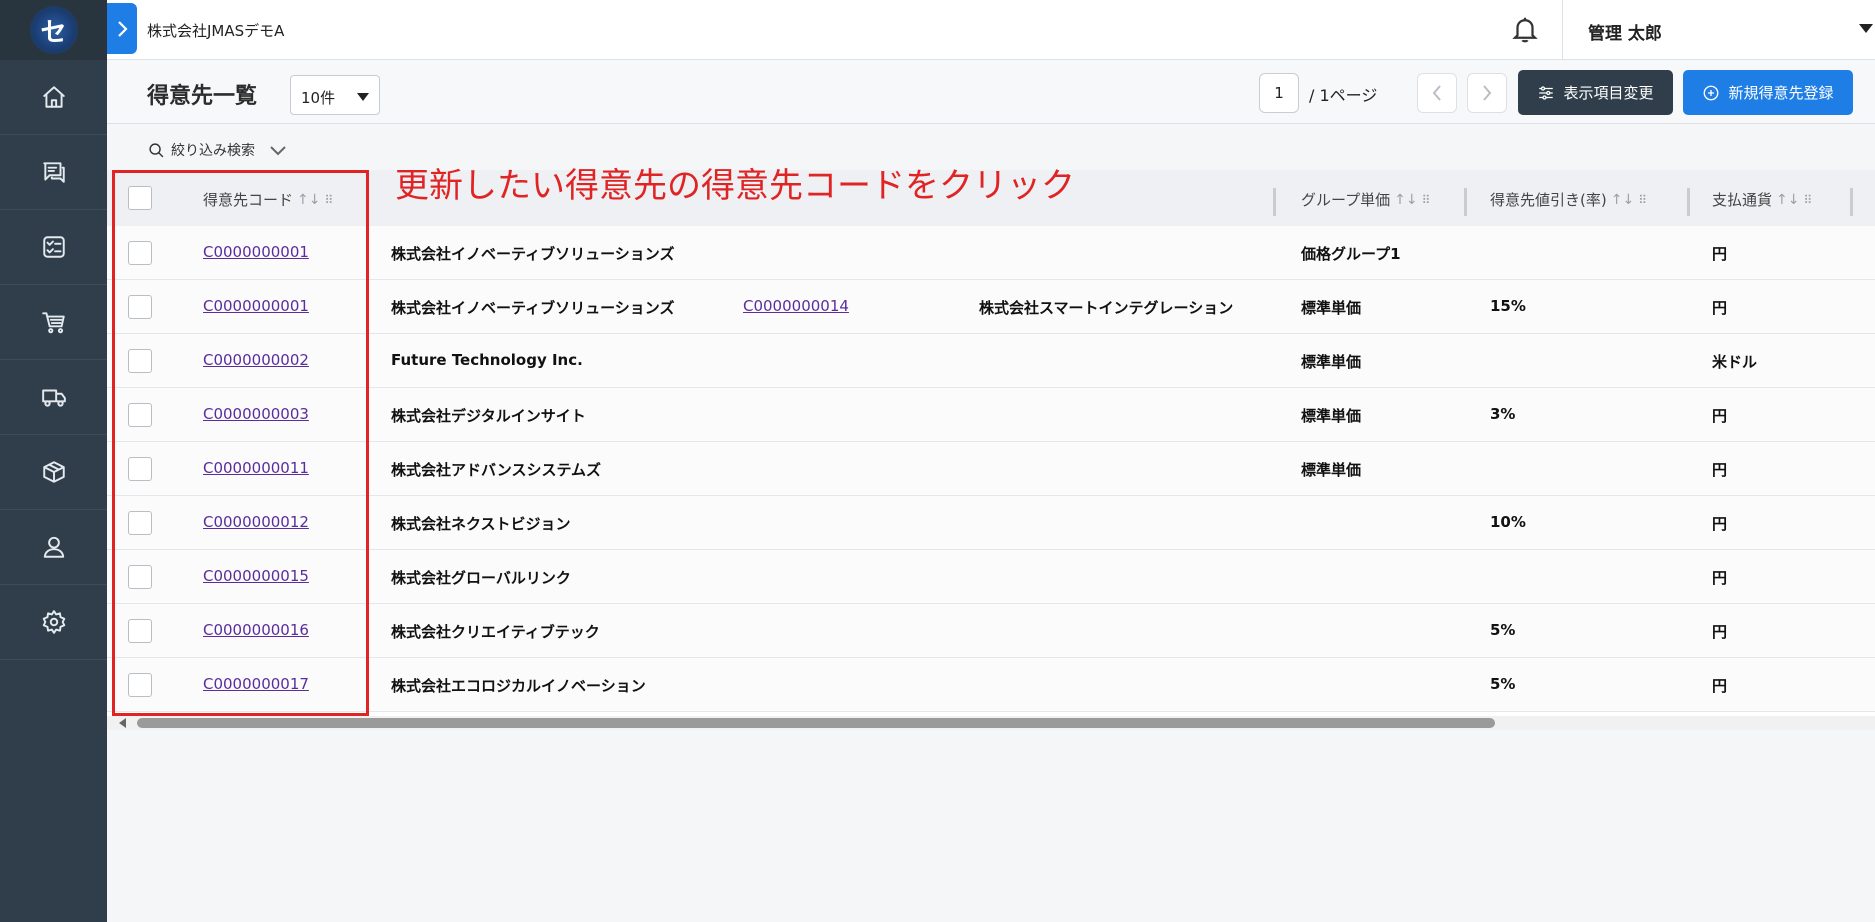 This screenshot has width=1875, height=922. What do you see at coordinates (991, 523) in the screenshot?
I see `table-row: C0000000012 株式会社ネクストビジョン 10% 円` at bounding box center [991, 523].